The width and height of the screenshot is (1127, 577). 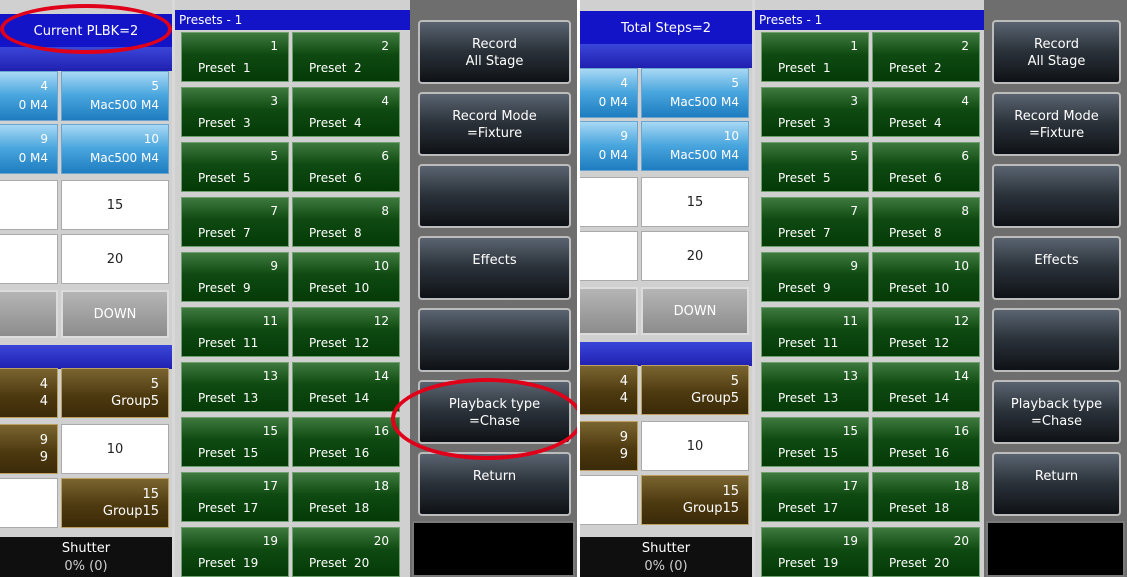 I want to click on group-number: 5, so click(x=154, y=384).